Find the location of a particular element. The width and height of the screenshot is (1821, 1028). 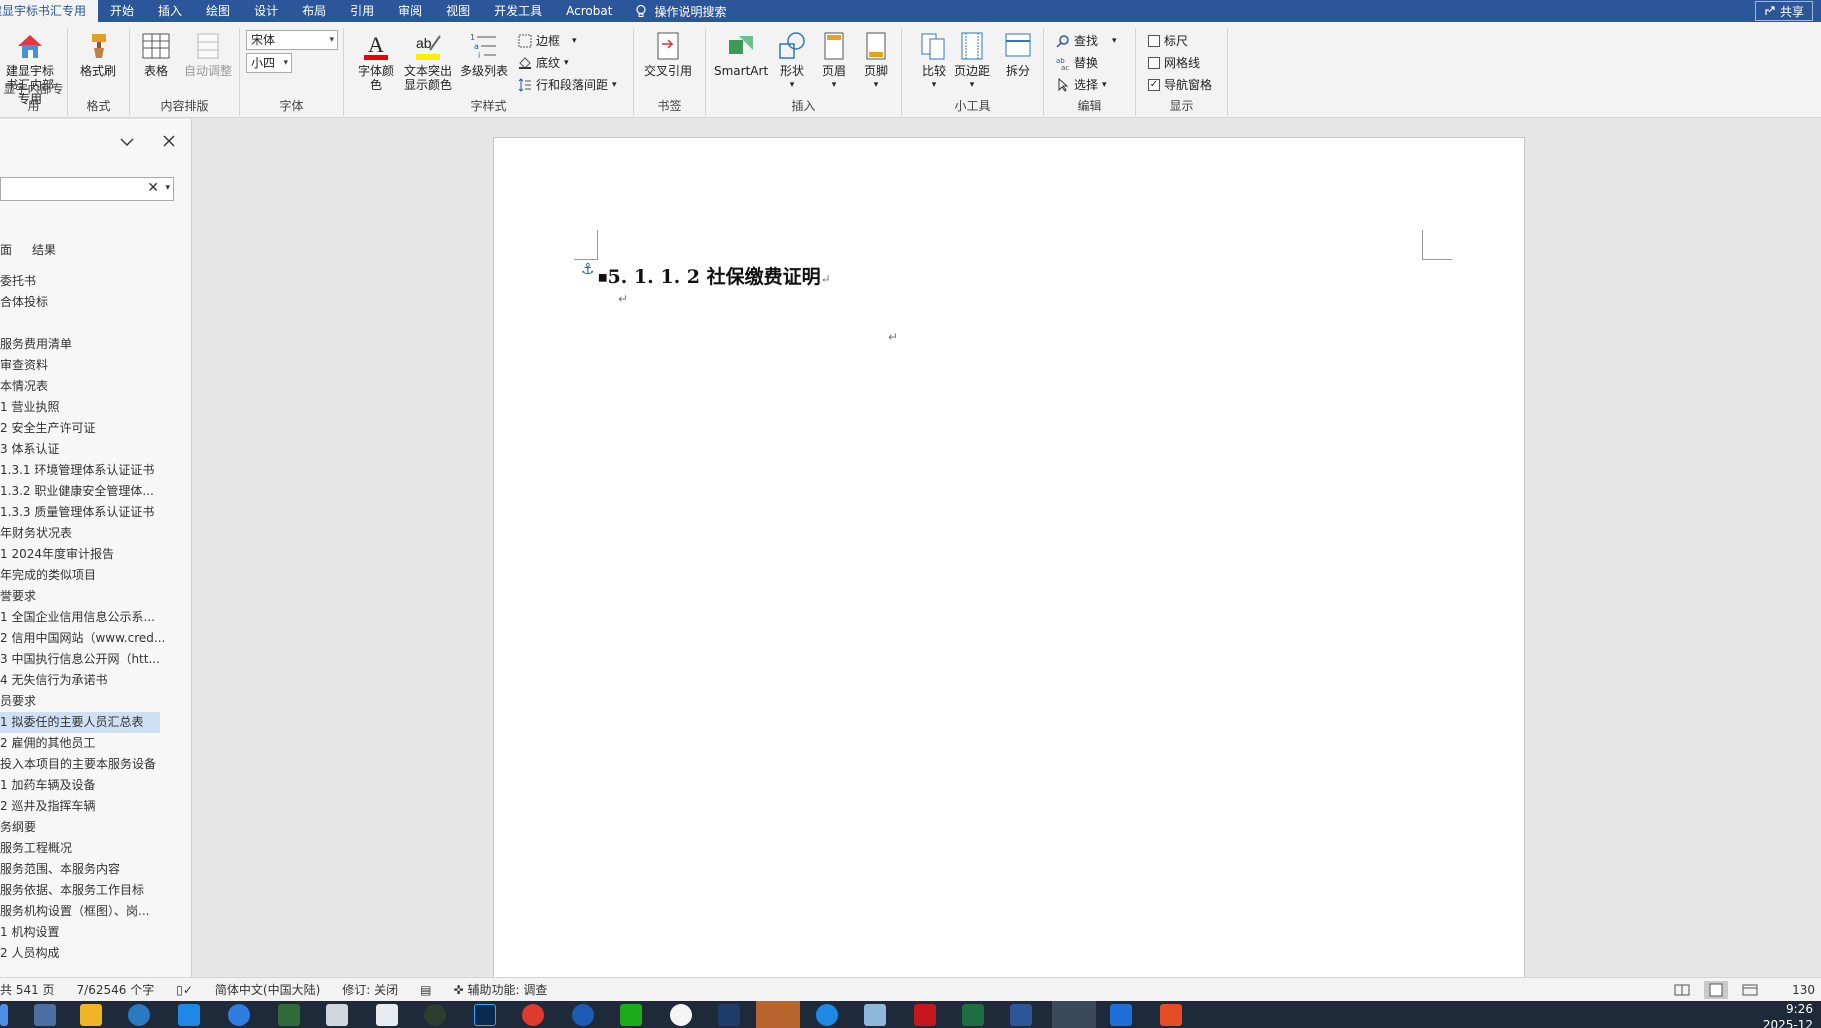

format-painter-button: 格式刷 is located at coordinates (98, 54).